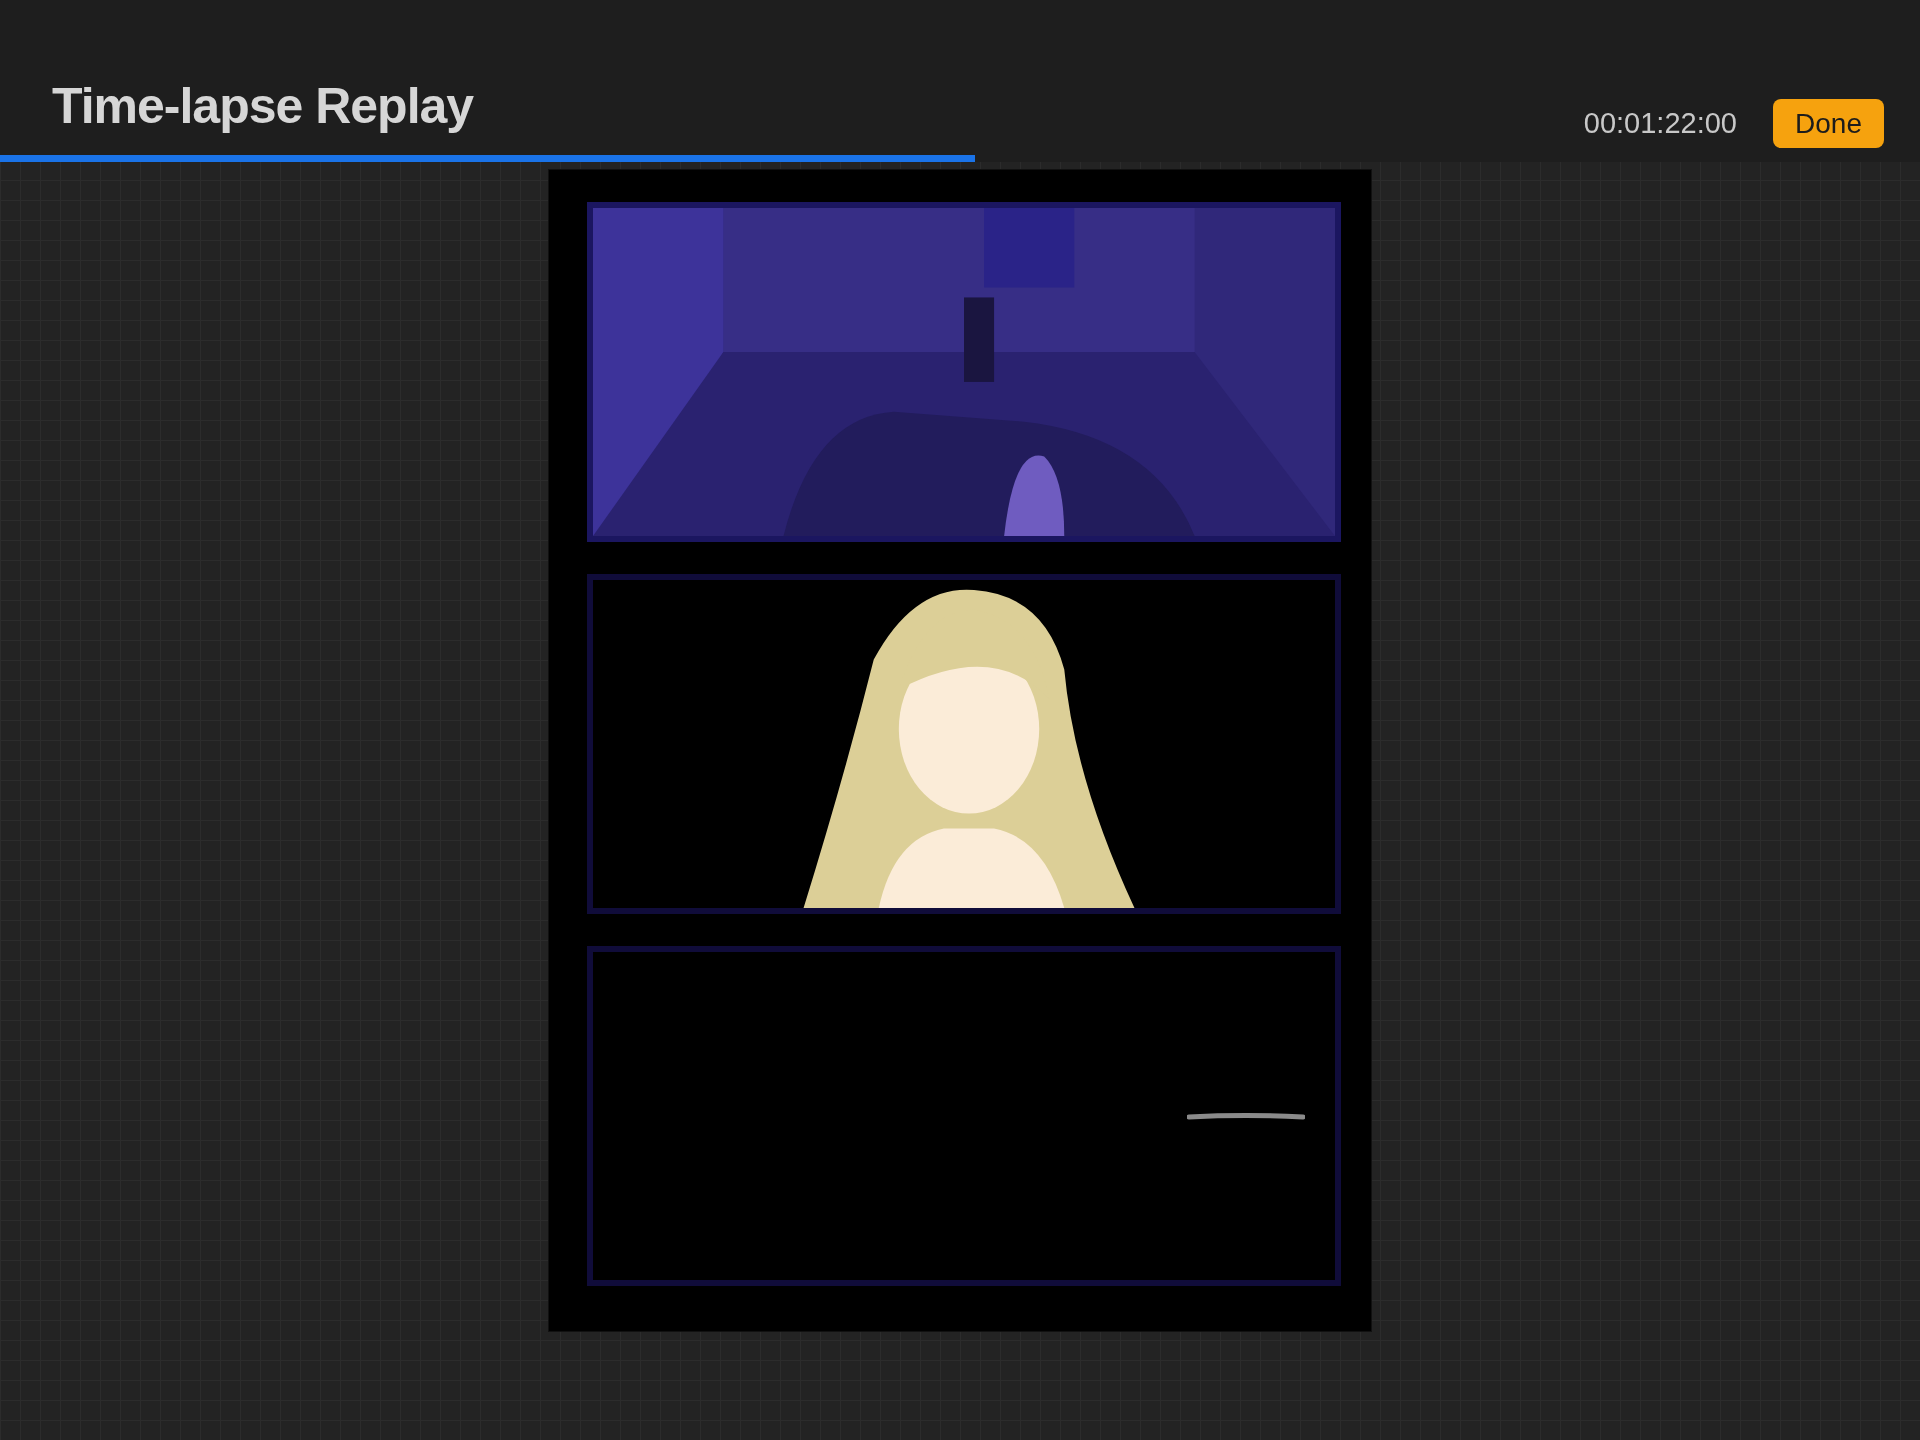 The width and height of the screenshot is (1920, 1440). What do you see at coordinates (1828, 123) in the screenshot?
I see `done-button: Done` at bounding box center [1828, 123].